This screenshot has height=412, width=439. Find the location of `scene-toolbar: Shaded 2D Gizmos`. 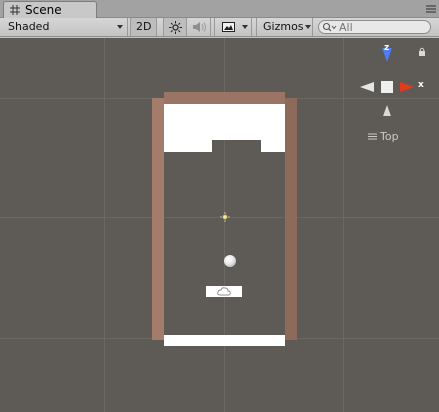

scene-toolbar: Shaded 2D Gizmos is located at coordinates (219, 27).